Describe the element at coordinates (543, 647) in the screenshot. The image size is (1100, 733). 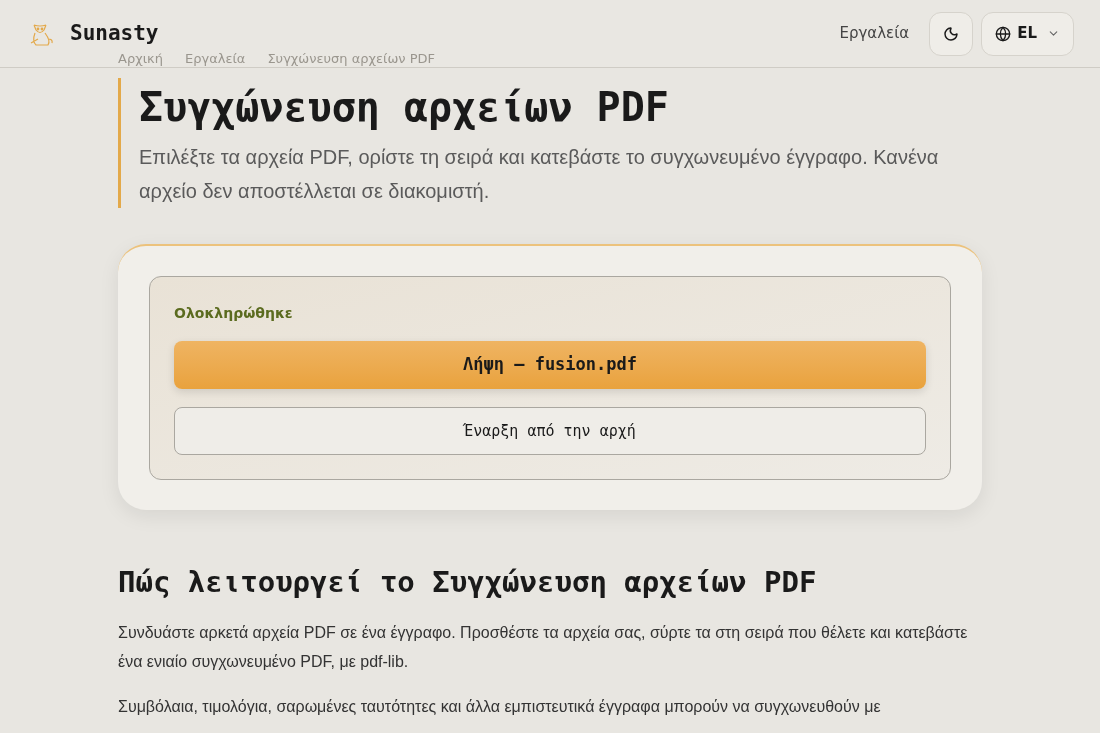
I see `section-paragraph: Συνδυάστε αρκετά αρχεία PDF σε ένα έγγραφο. Προσθέστε τα αρχεία σας, σύρτε τα στη σειρά που θέλετε και κατεβάστε ένα ενιαίο συγχωνευμένο PDF, με pdf-lib.` at that location.